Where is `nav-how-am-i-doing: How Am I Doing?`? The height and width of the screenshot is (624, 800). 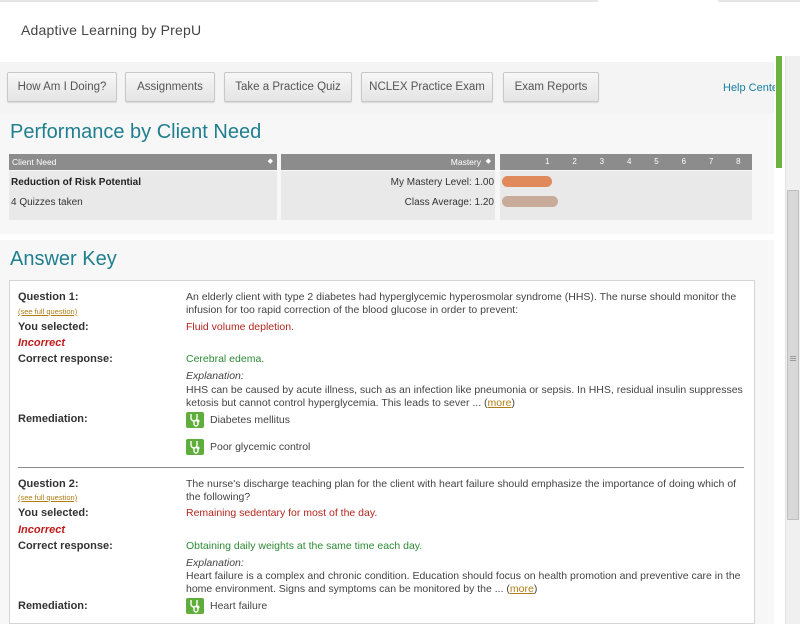 nav-how-am-i-doing: How Am I Doing? is located at coordinates (62, 87).